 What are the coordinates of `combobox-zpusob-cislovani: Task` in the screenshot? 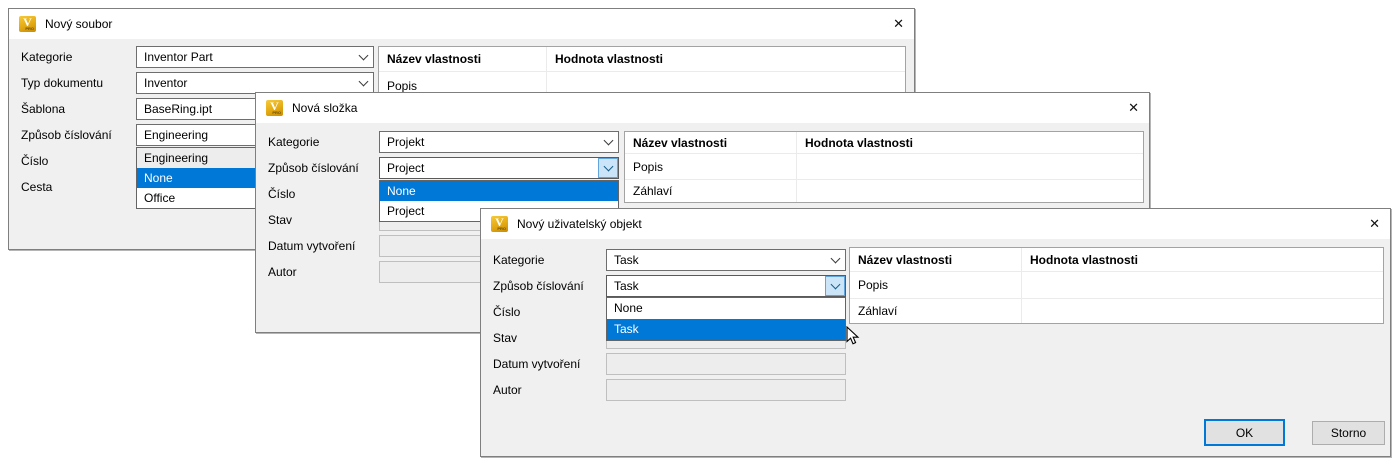 It's located at (726, 286).